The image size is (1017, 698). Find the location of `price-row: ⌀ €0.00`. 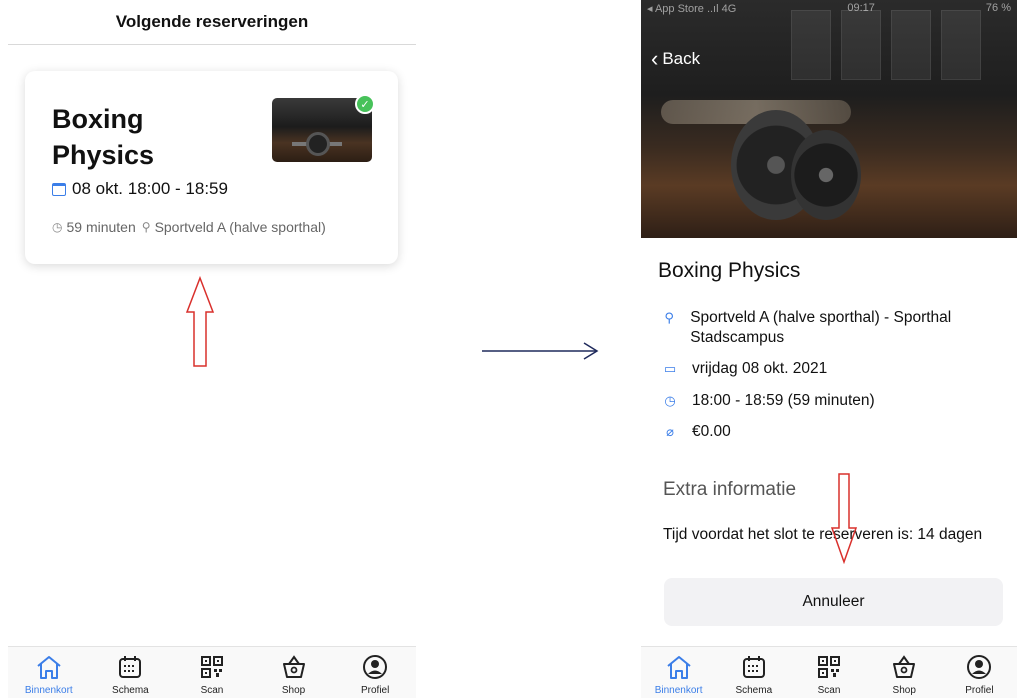

price-row: ⌀ €0.00 is located at coordinates (697, 432).